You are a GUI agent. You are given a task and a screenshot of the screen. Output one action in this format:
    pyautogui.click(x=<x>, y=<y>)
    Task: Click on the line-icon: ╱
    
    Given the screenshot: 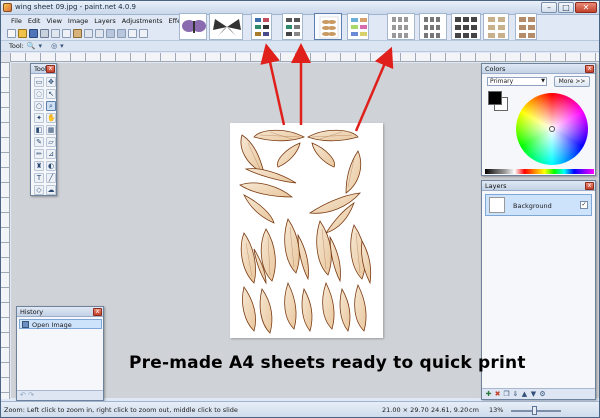 What is the action you would take?
    pyautogui.click(x=51, y=178)
    